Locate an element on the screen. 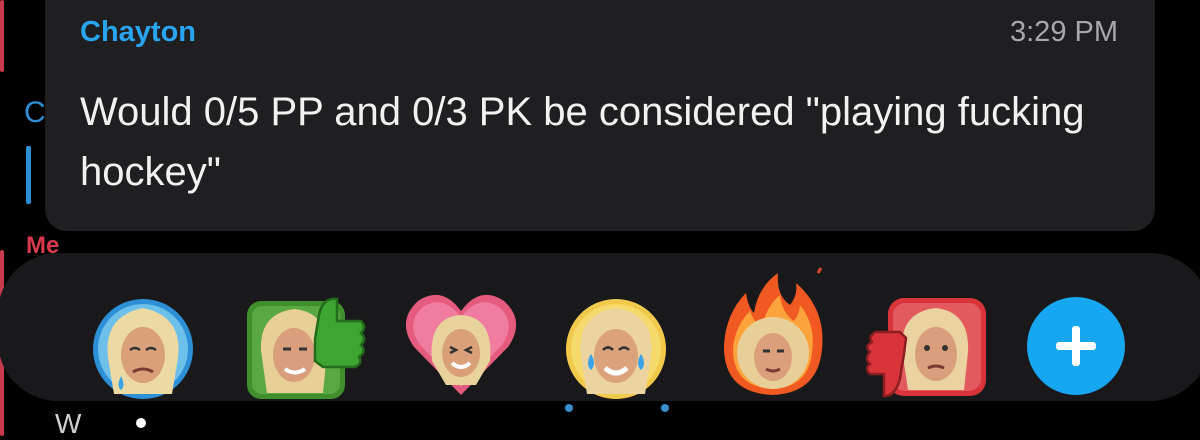 The height and width of the screenshot is (440, 1200). reaction-fire is located at coordinates (773, 332).